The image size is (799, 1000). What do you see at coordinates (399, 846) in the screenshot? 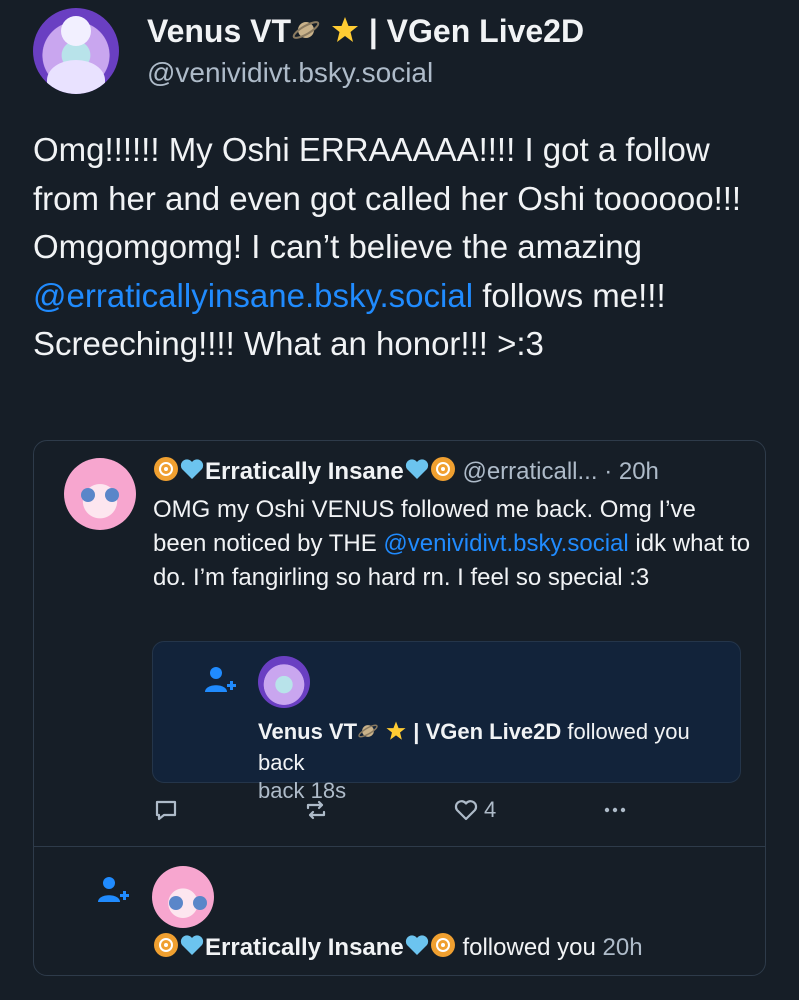
I see `divider` at bounding box center [399, 846].